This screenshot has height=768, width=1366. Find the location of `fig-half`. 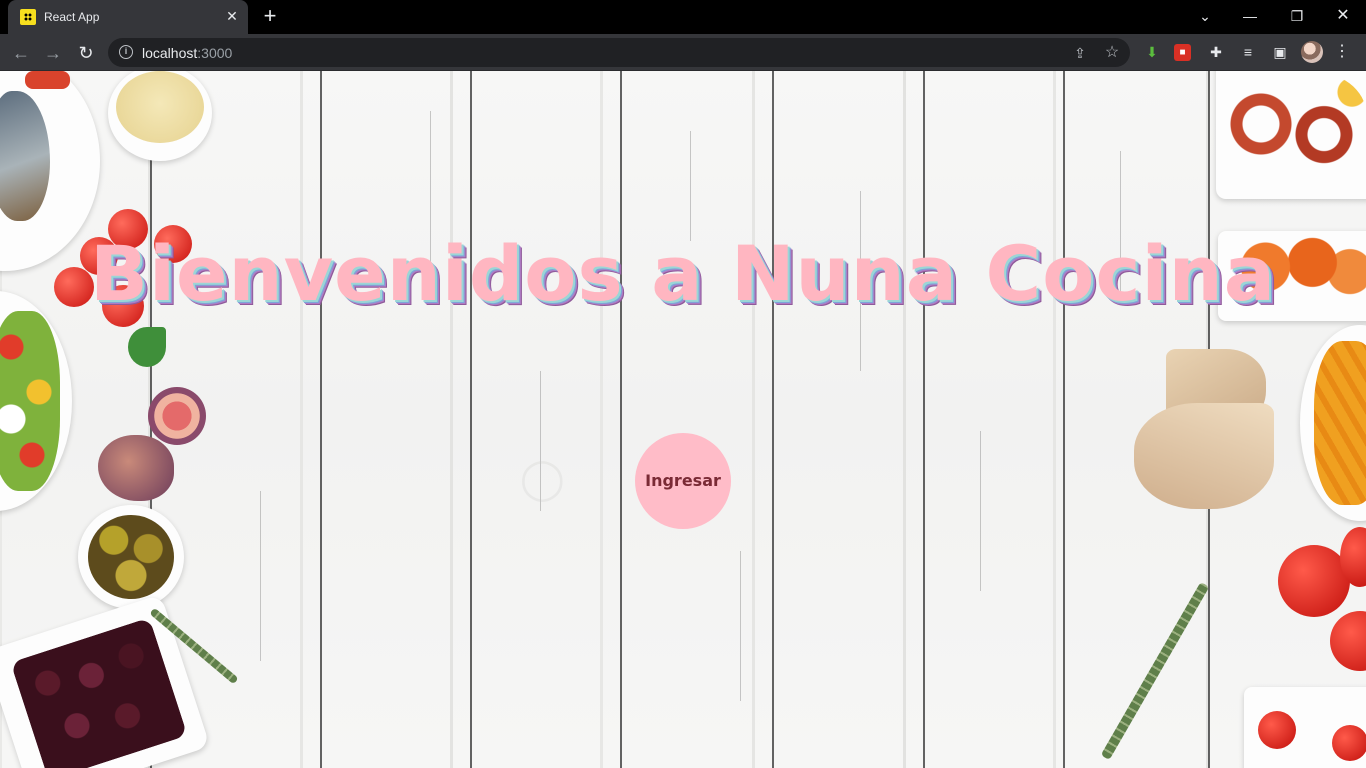

fig-half is located at coordinates (177, 416).